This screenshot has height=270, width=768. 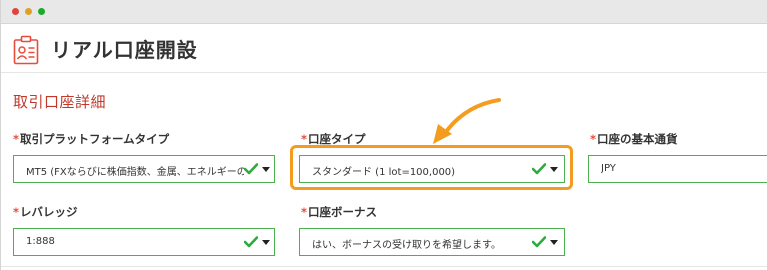 What do you see at coordinates (49, 212) in the screenshot?
I see `leverage-label-text: レバレッジ` at bounding box center [49, 212].